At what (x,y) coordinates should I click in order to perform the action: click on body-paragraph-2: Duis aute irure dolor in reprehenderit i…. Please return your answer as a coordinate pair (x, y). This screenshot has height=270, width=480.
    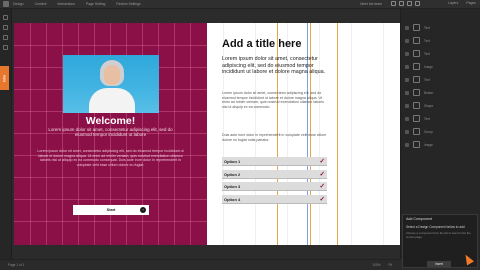
    Looking at the image, I should click on (276, 137).